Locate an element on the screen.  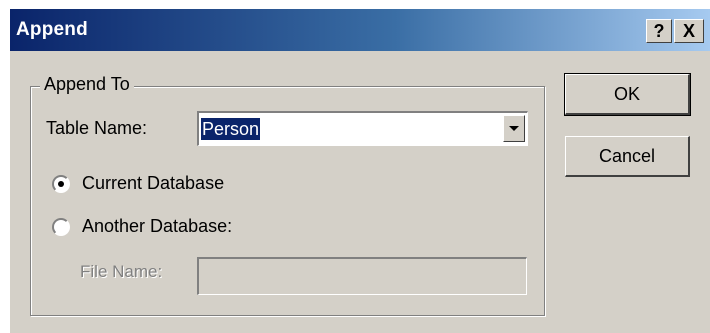
ok-button: OK is located at coordinates (627, 94).